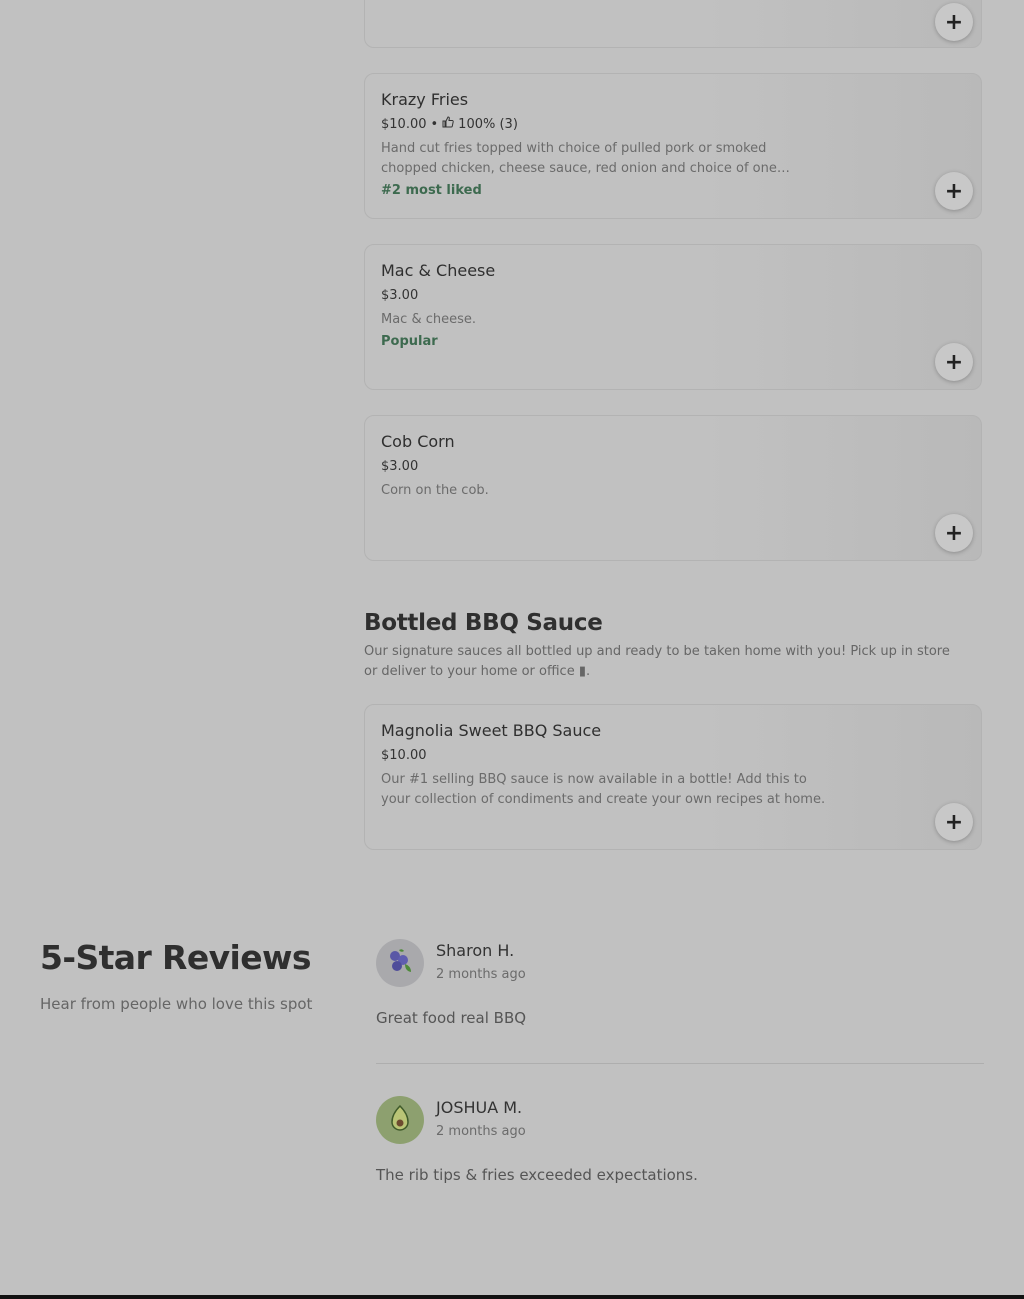 This screenshot has height=1299, width=1024. What do you see at coordinates (512, 1297) in the screenshot?
I see `footer-border` at bounding box center [512, 1297].